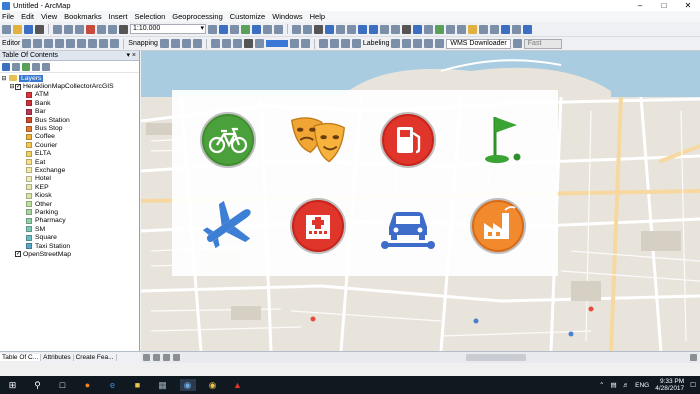 The width and height of the screenshot is (700, 394). I want to click on rectify-icon, so click(345, 43).